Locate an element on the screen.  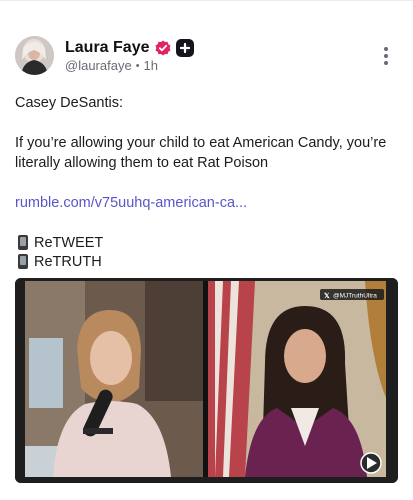
verified-badge-icon is located at coordinates (163, 48).